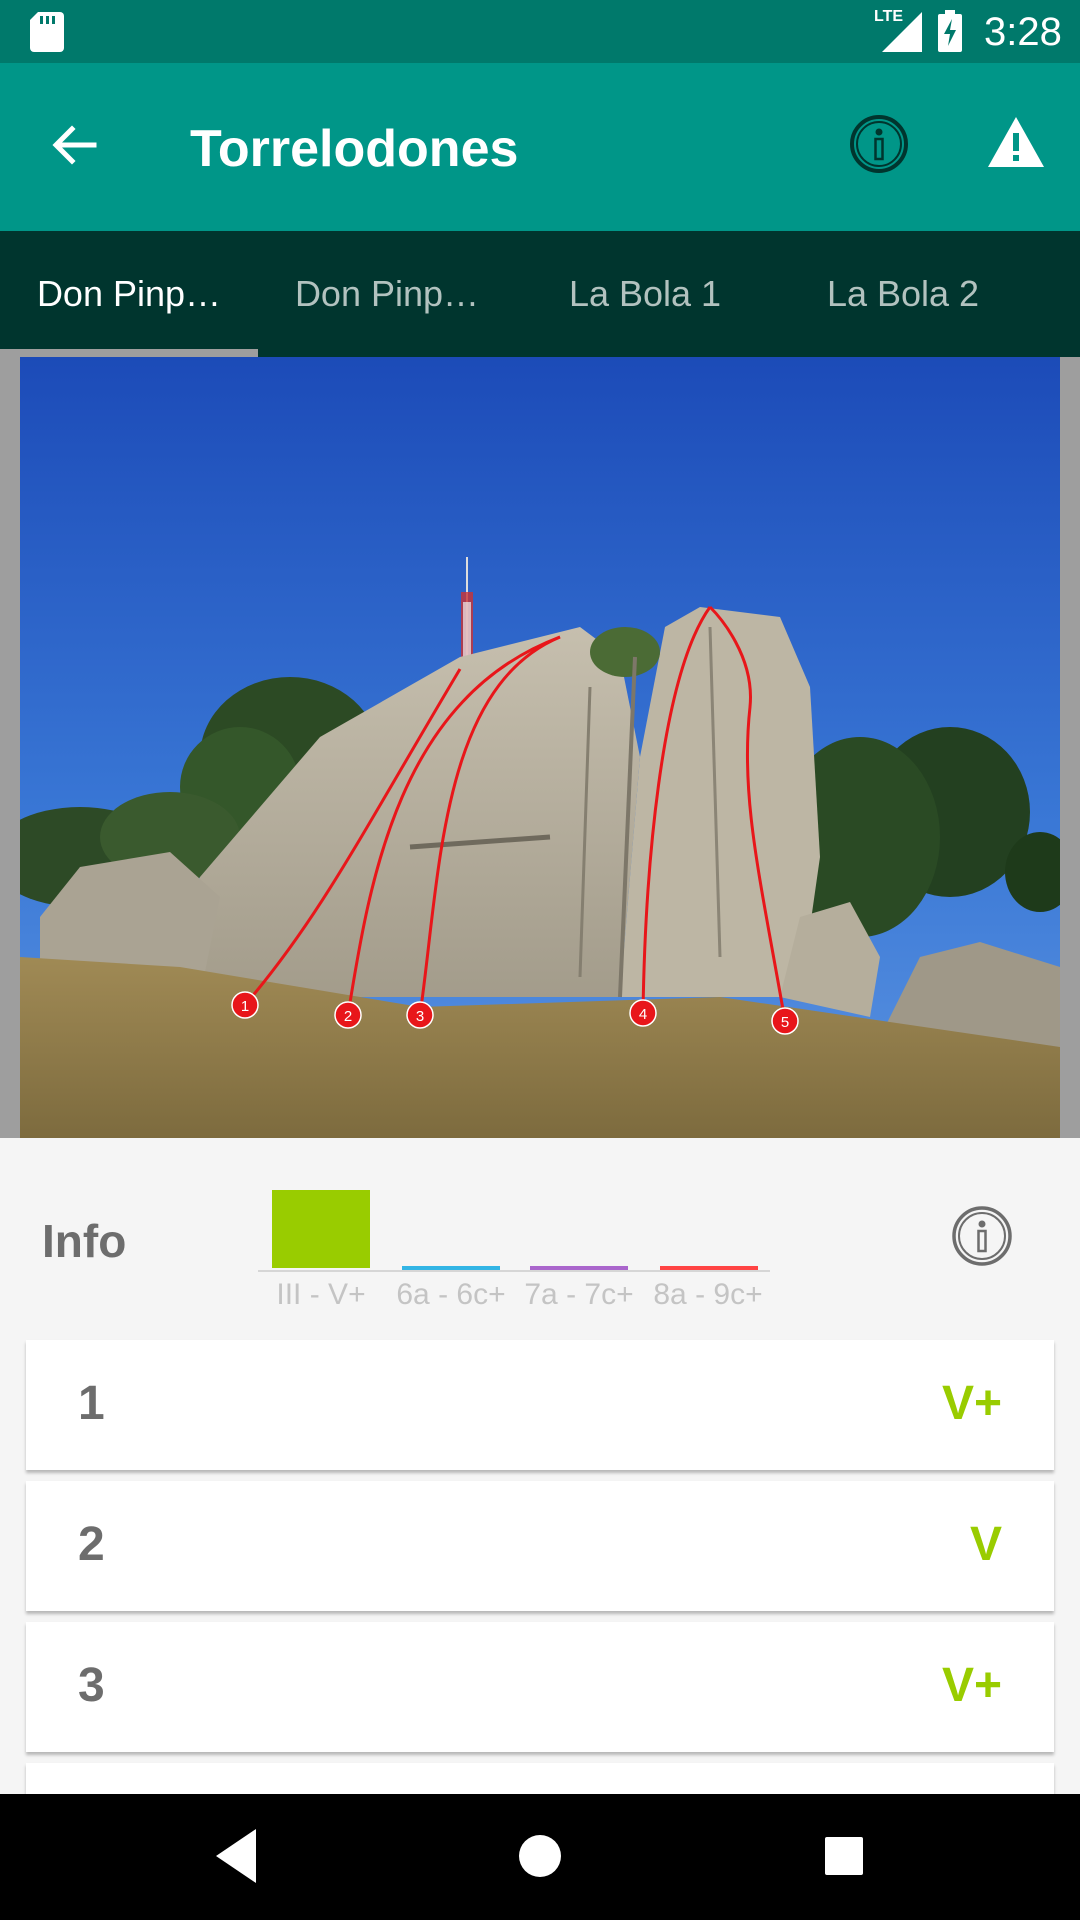 Image resolution: width=1080 pixels, height=1920 pixels. Describe the element at coordinates (540, 1238) in the screenshot. I see `info-section: Info III - V+ 6a - 6c+ 7a - 7c+ 8a - 9c+` at that location.